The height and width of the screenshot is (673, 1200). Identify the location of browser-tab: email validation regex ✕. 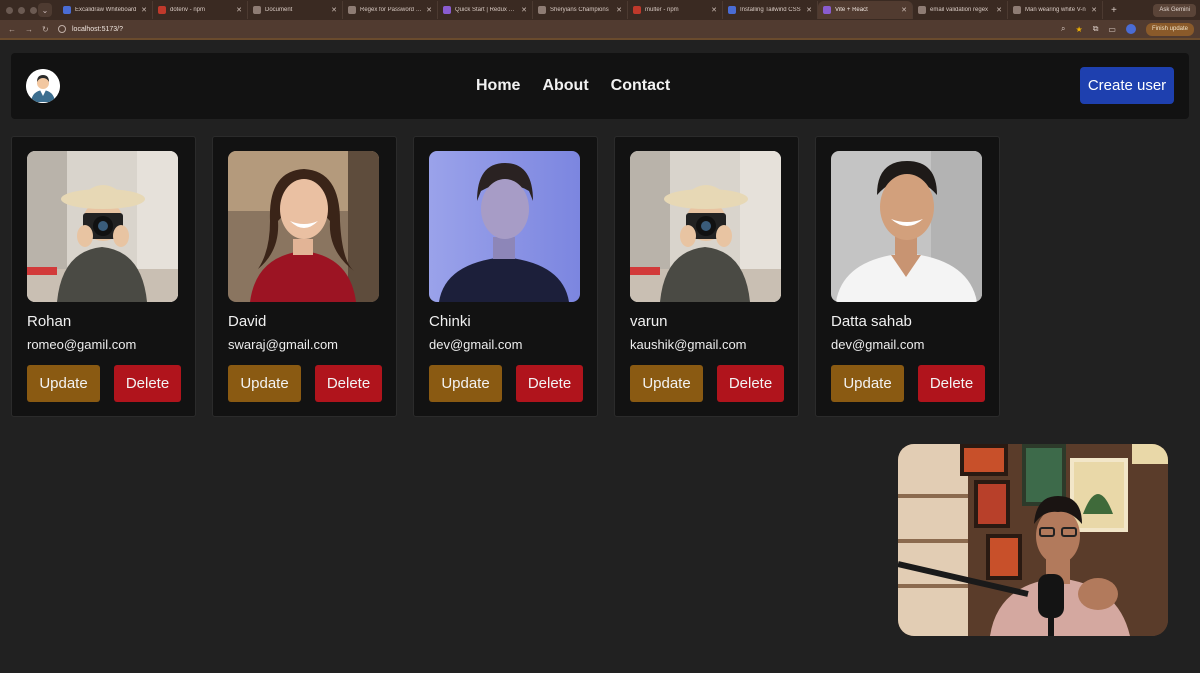
(960, 10).